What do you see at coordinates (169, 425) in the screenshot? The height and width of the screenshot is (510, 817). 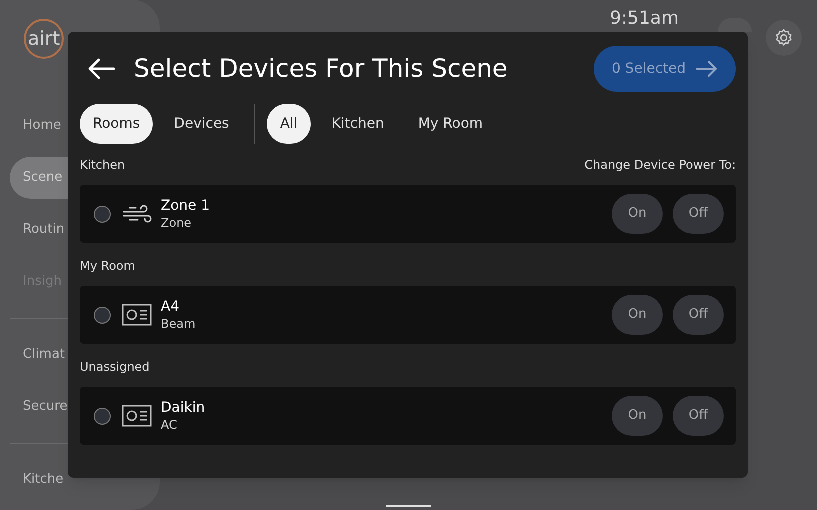 I see `device-type: AC` at bounding box center [169, 425].